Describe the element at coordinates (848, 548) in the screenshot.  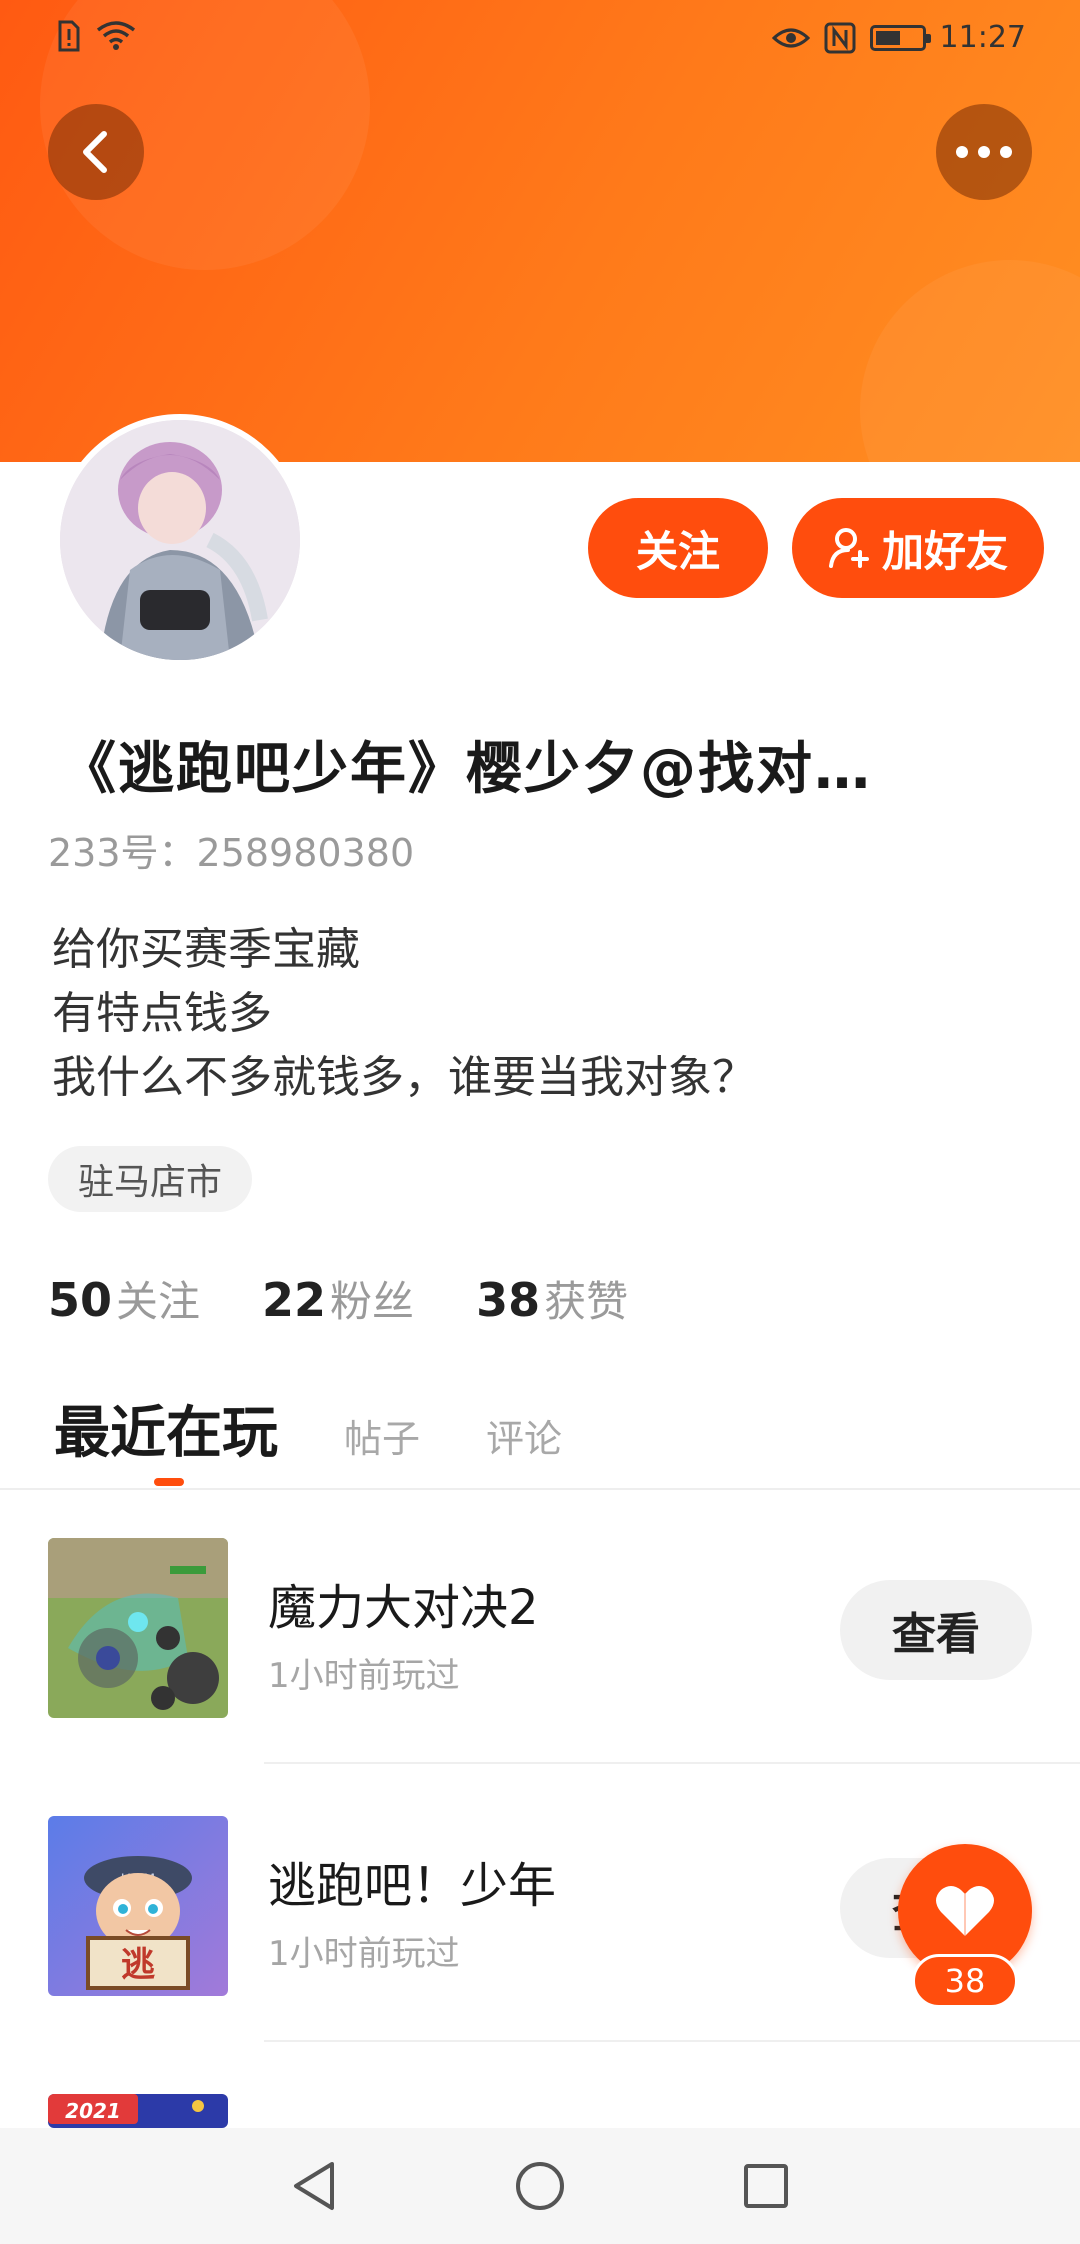
I see `add-user-icon` at that location.